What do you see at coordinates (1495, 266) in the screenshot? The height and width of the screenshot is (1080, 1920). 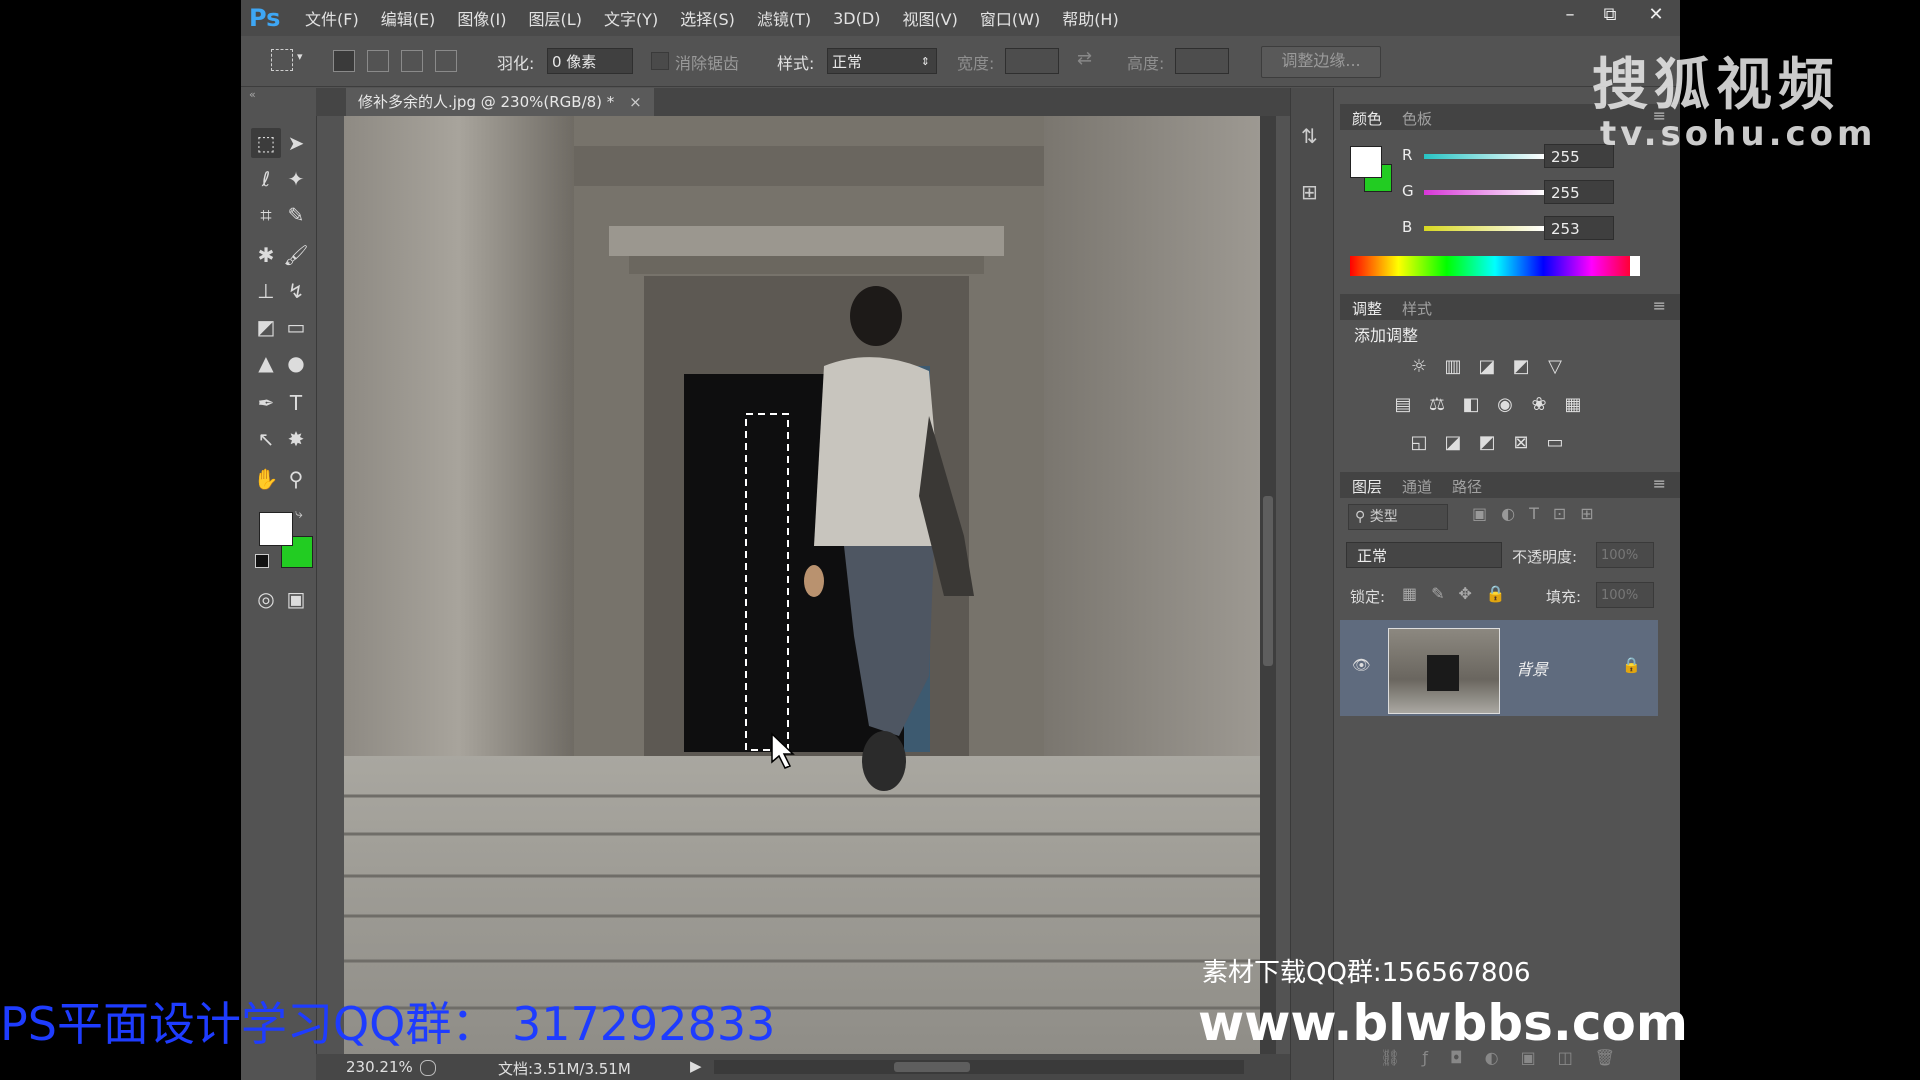 I see `color-spectrum-bar` at bounding box center [1495, 266].